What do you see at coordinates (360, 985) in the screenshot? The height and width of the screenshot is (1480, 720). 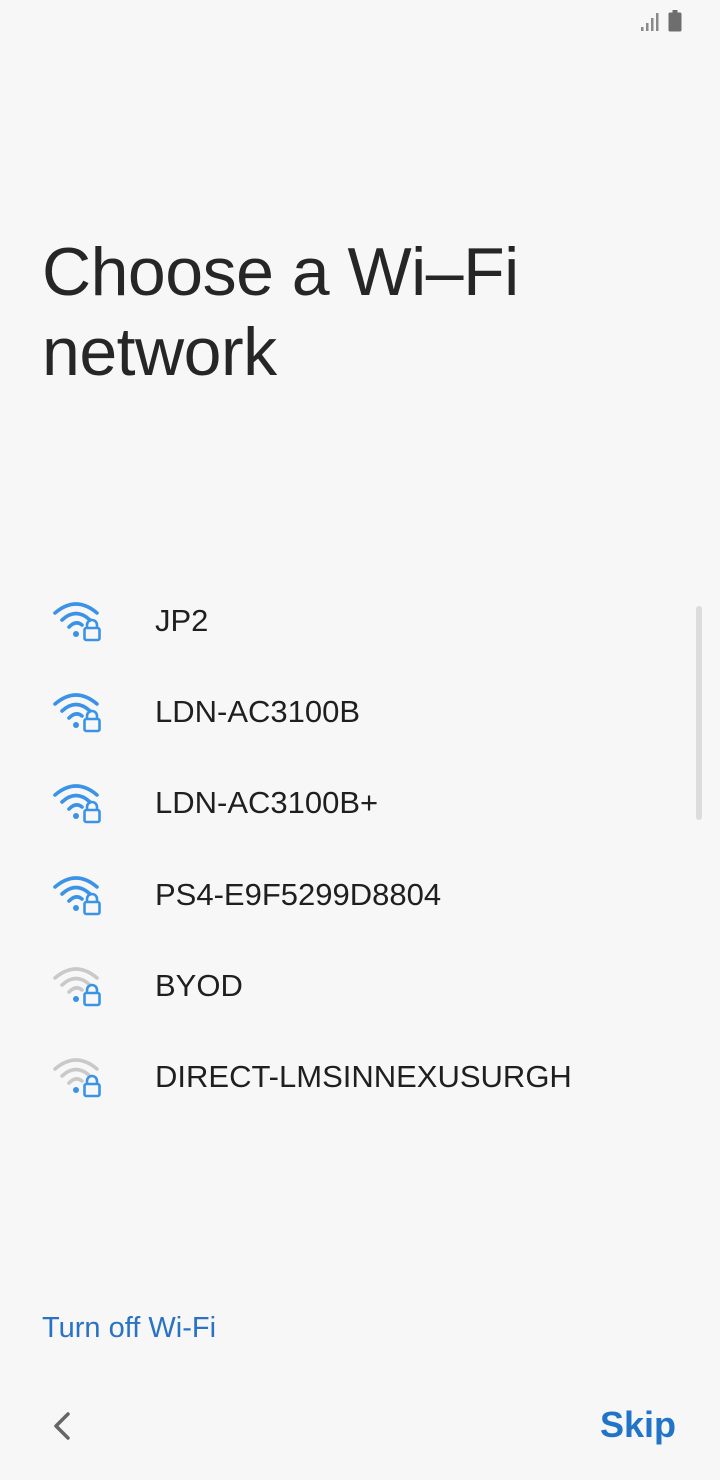 I see `network-item: BYOD` at bounding box center [360, 985].